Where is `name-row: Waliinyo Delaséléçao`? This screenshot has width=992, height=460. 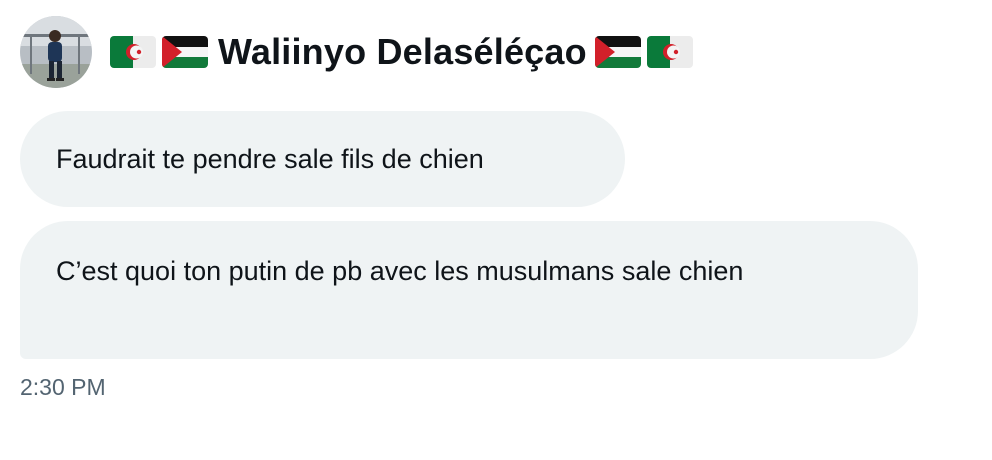 name-row: Waliinyo Delaséléçao is located at coordinates (404, 52).